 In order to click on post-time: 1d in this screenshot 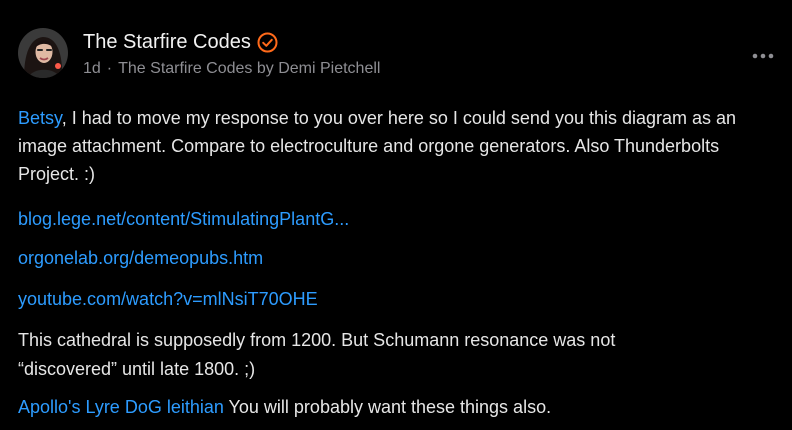, I will do `click(92, 68)`.